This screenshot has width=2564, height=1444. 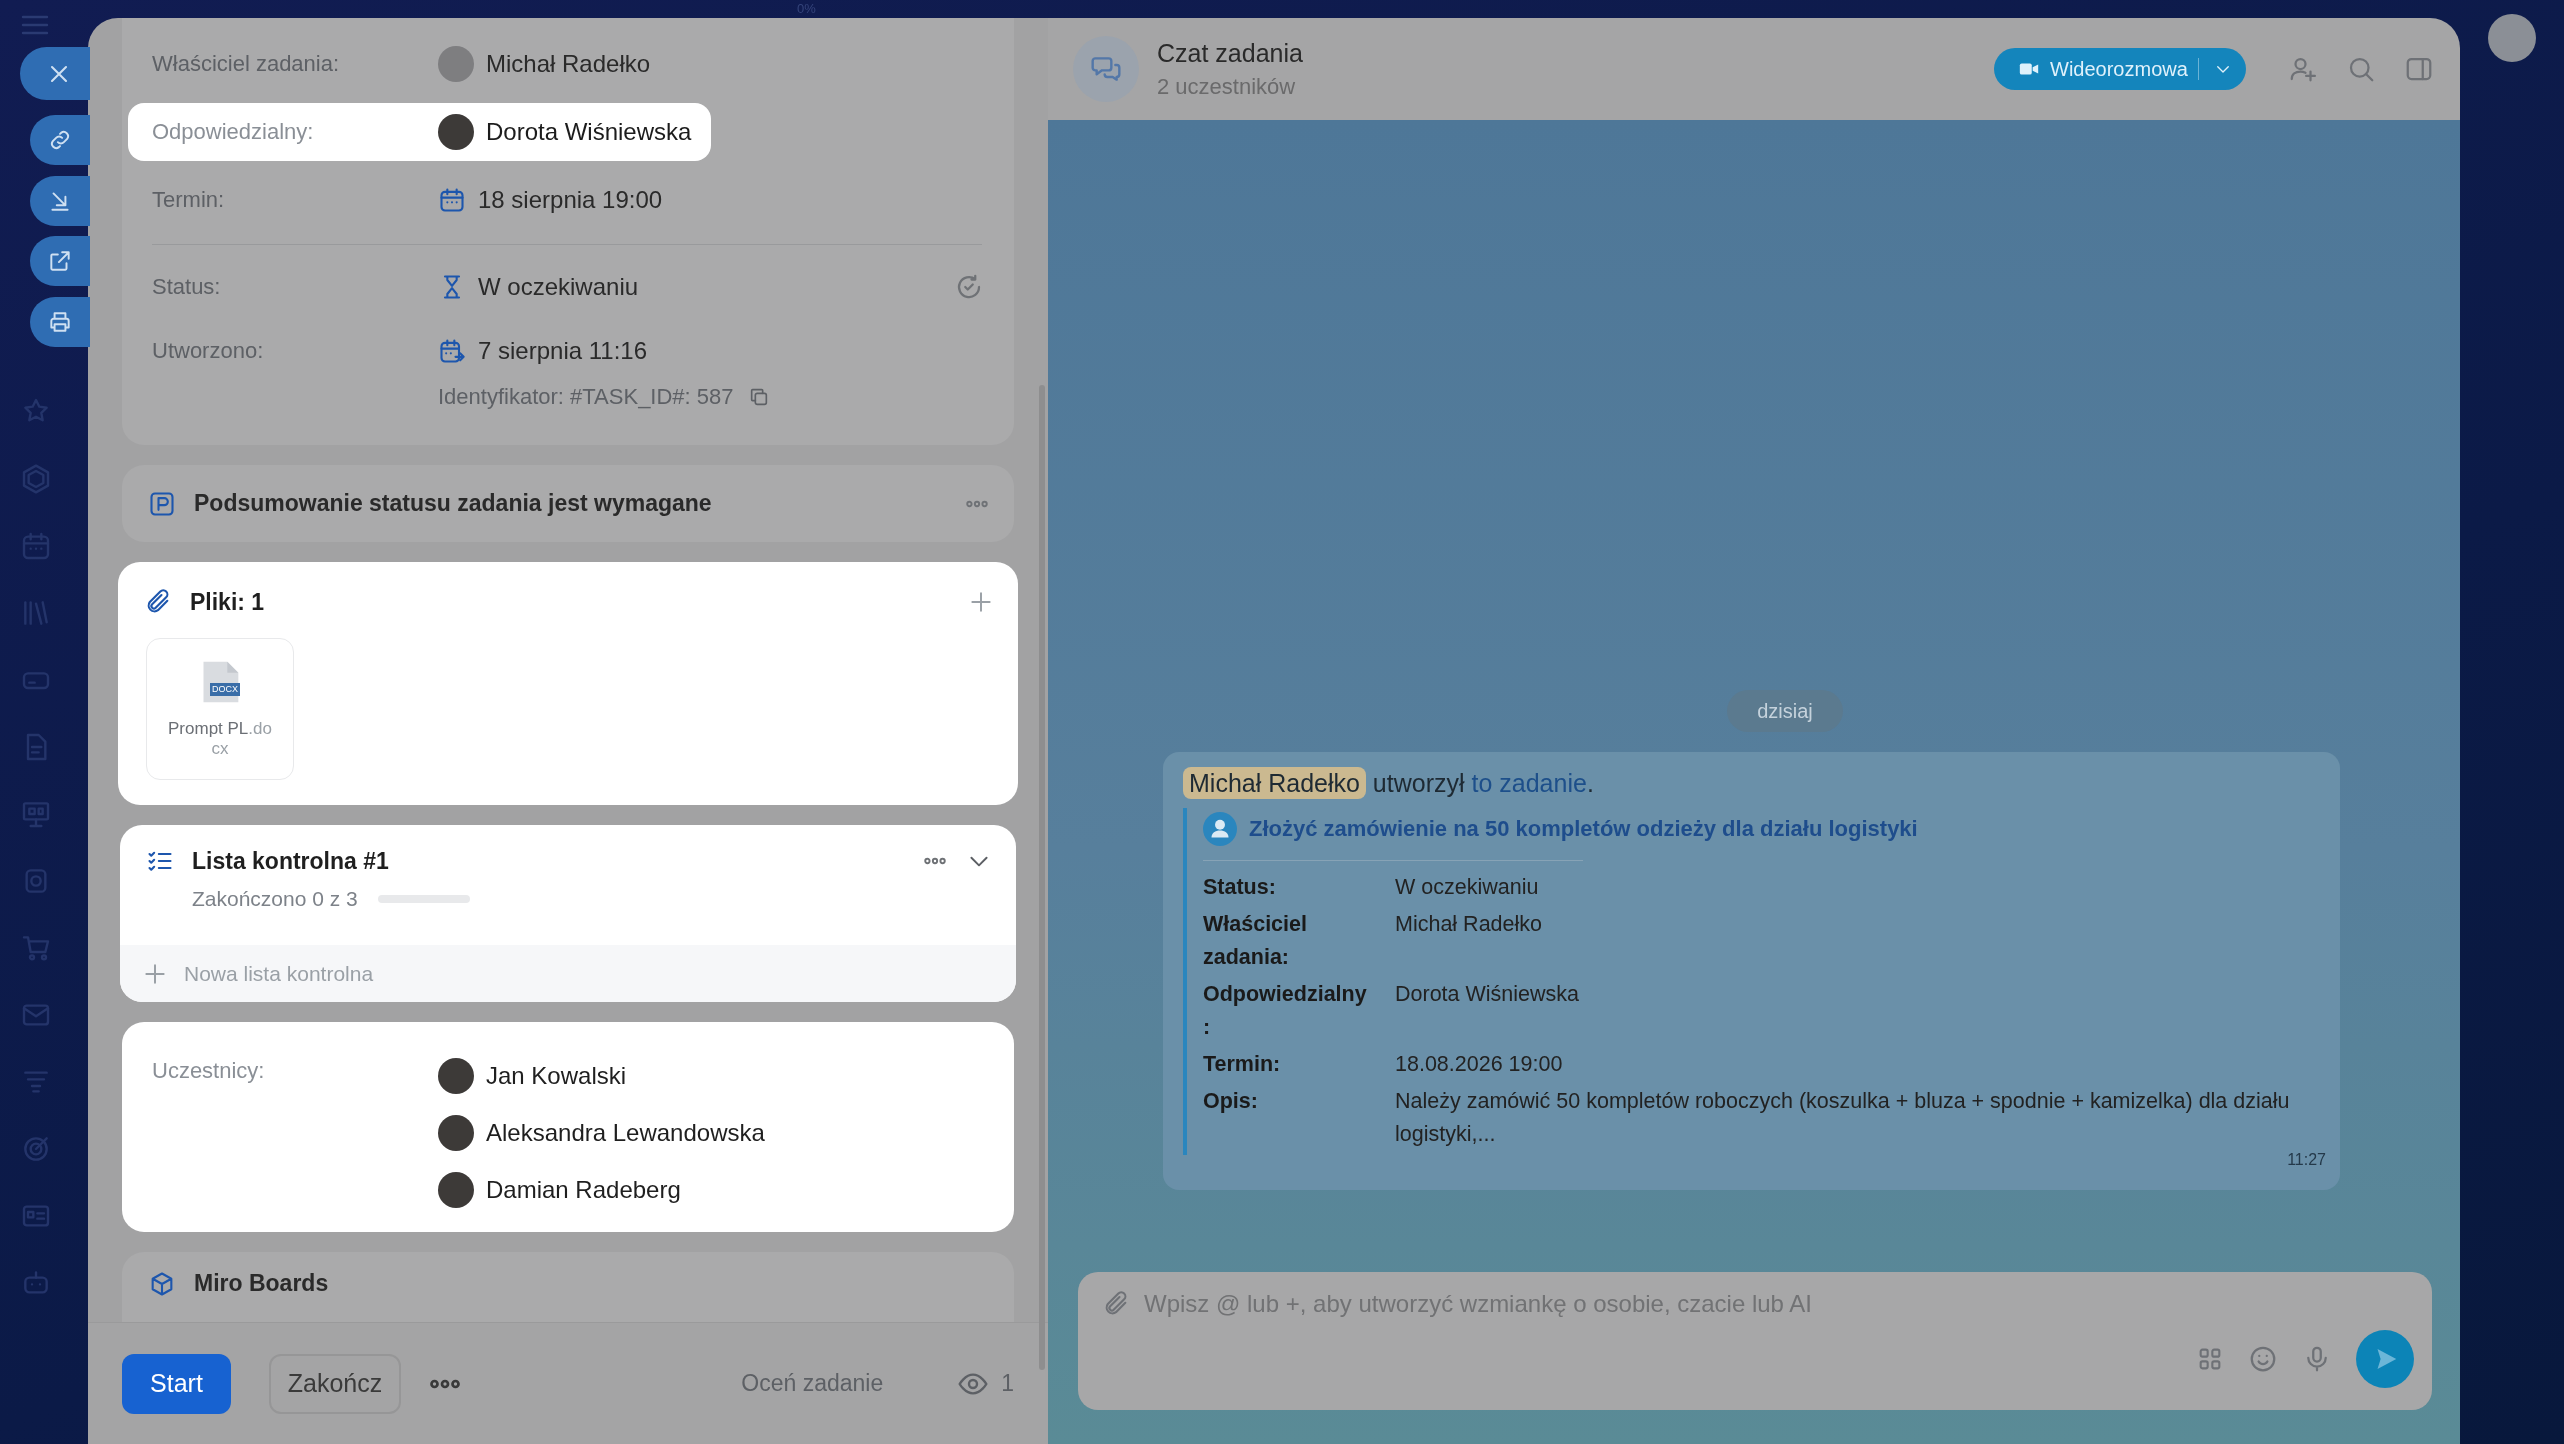 What do you see at coordinates (2306, 1160) in the screenshot?
I see `message-time: 11:27` at bounding box center [2306, 1160].